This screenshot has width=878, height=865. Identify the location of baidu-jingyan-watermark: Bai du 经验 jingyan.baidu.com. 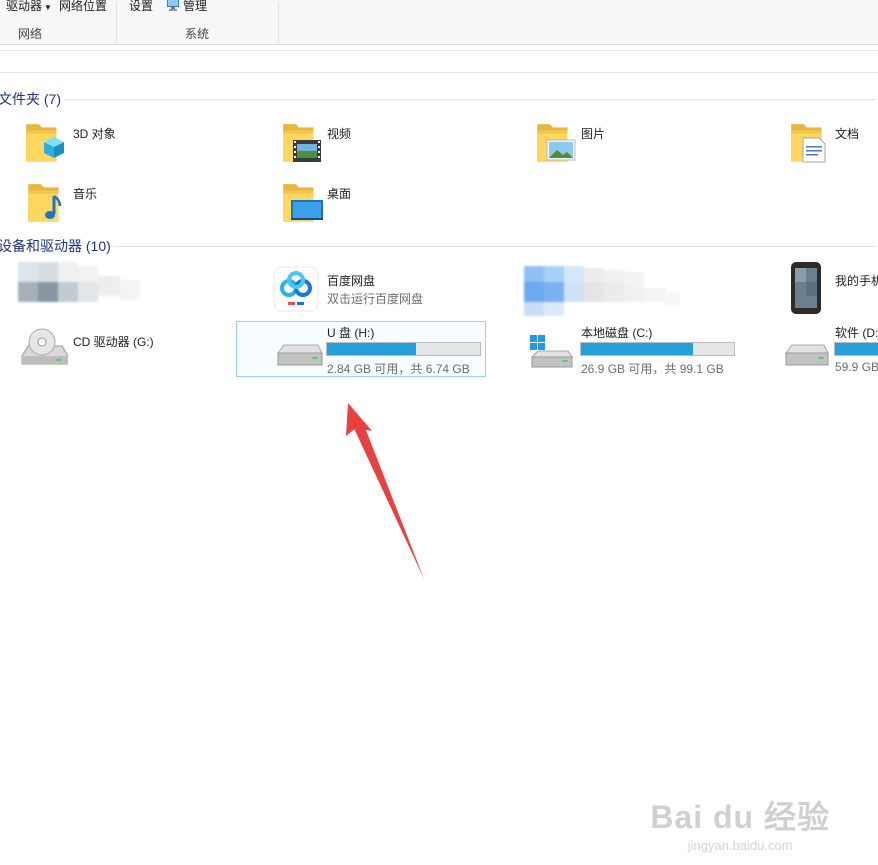
(740, 822).